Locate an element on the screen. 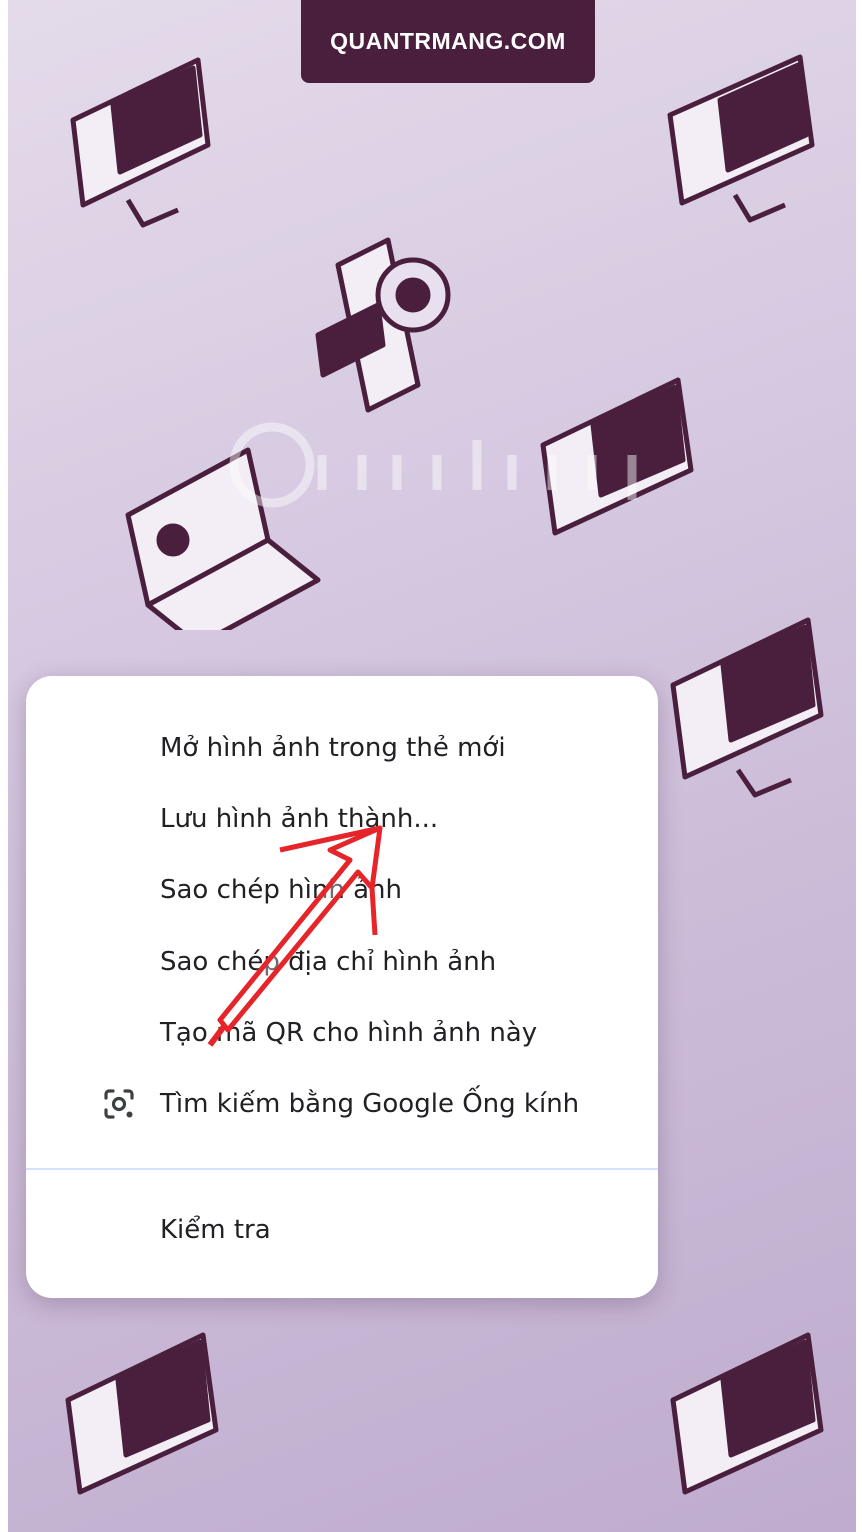  menu-item-open-image-new-tab: Mở hình ảnh trong thẻ mới is located at coordinates (342, 748).